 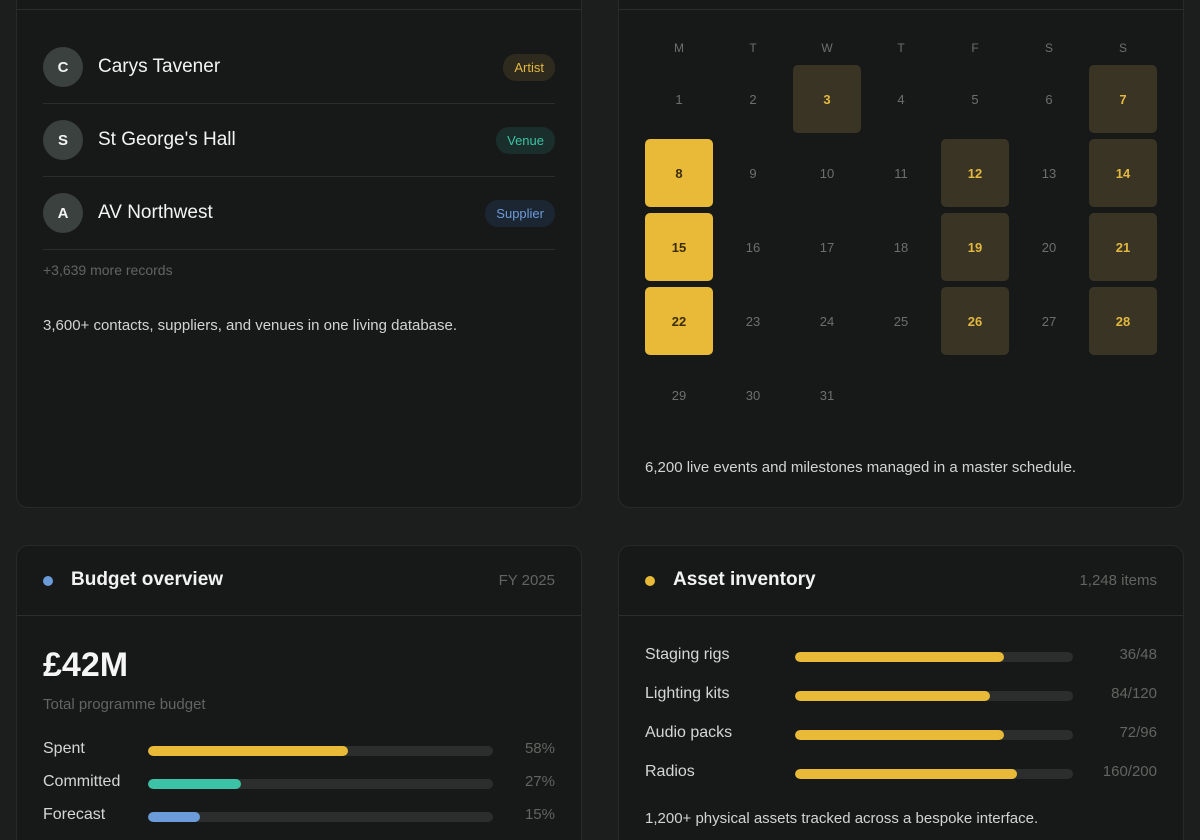 I want to click on calendar-day: 11, so click(x=901, y=173).